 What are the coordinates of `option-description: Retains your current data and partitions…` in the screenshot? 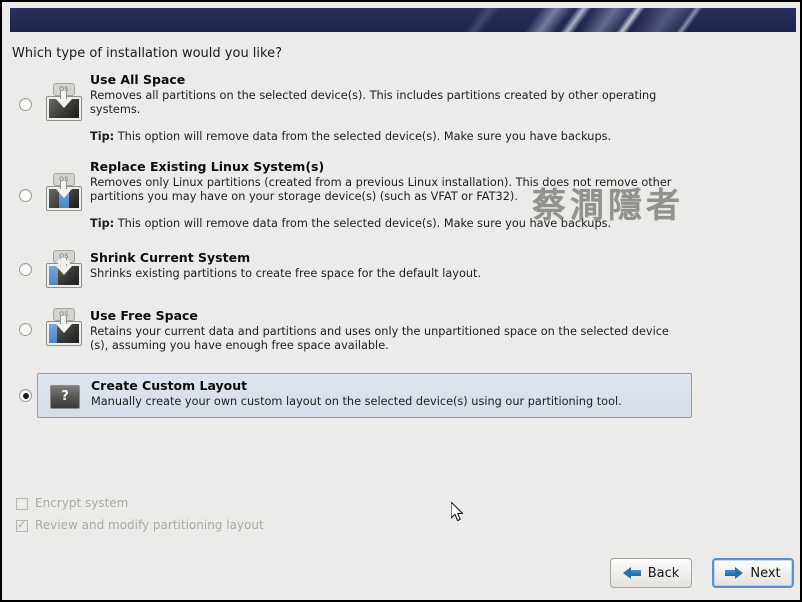 It's located at (379, 338).